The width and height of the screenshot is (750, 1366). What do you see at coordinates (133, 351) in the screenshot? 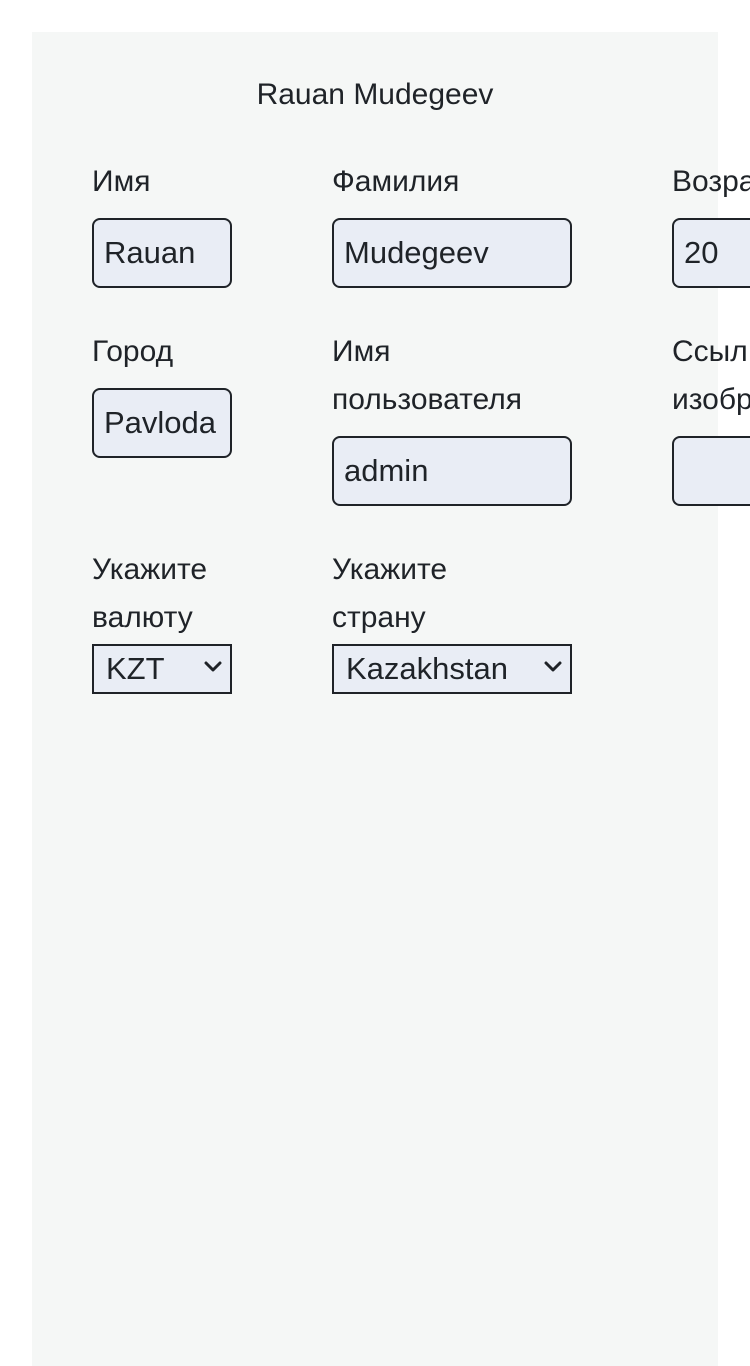
I see `city-label: Город` at bounding box center [133, 351].